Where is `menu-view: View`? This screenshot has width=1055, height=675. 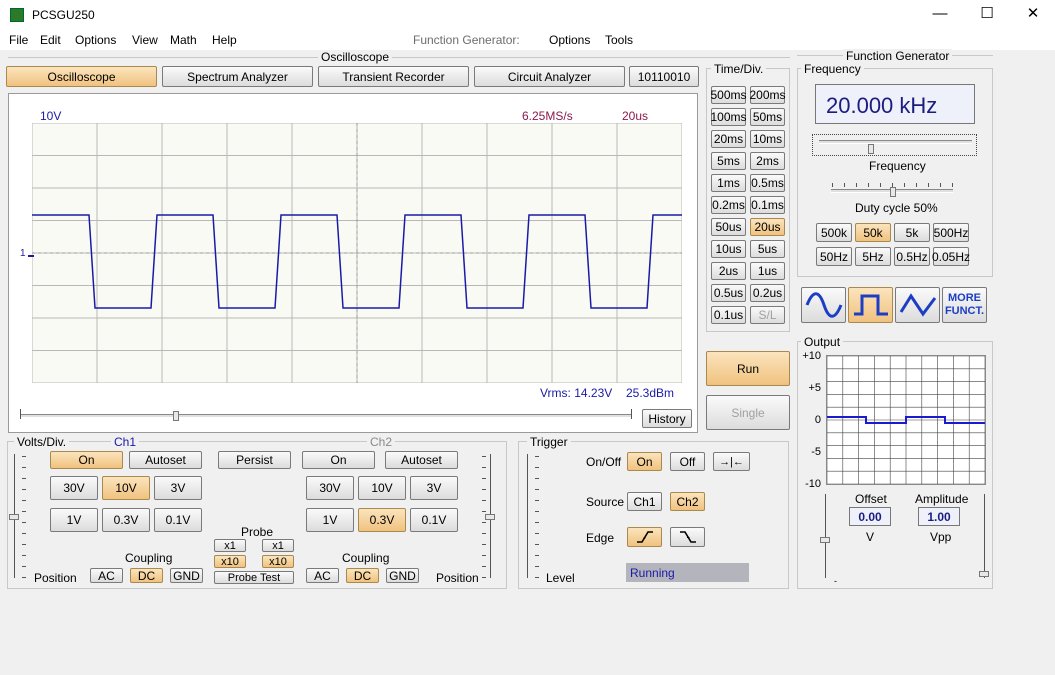 menu-view: View is located at coordinates (145, 40).